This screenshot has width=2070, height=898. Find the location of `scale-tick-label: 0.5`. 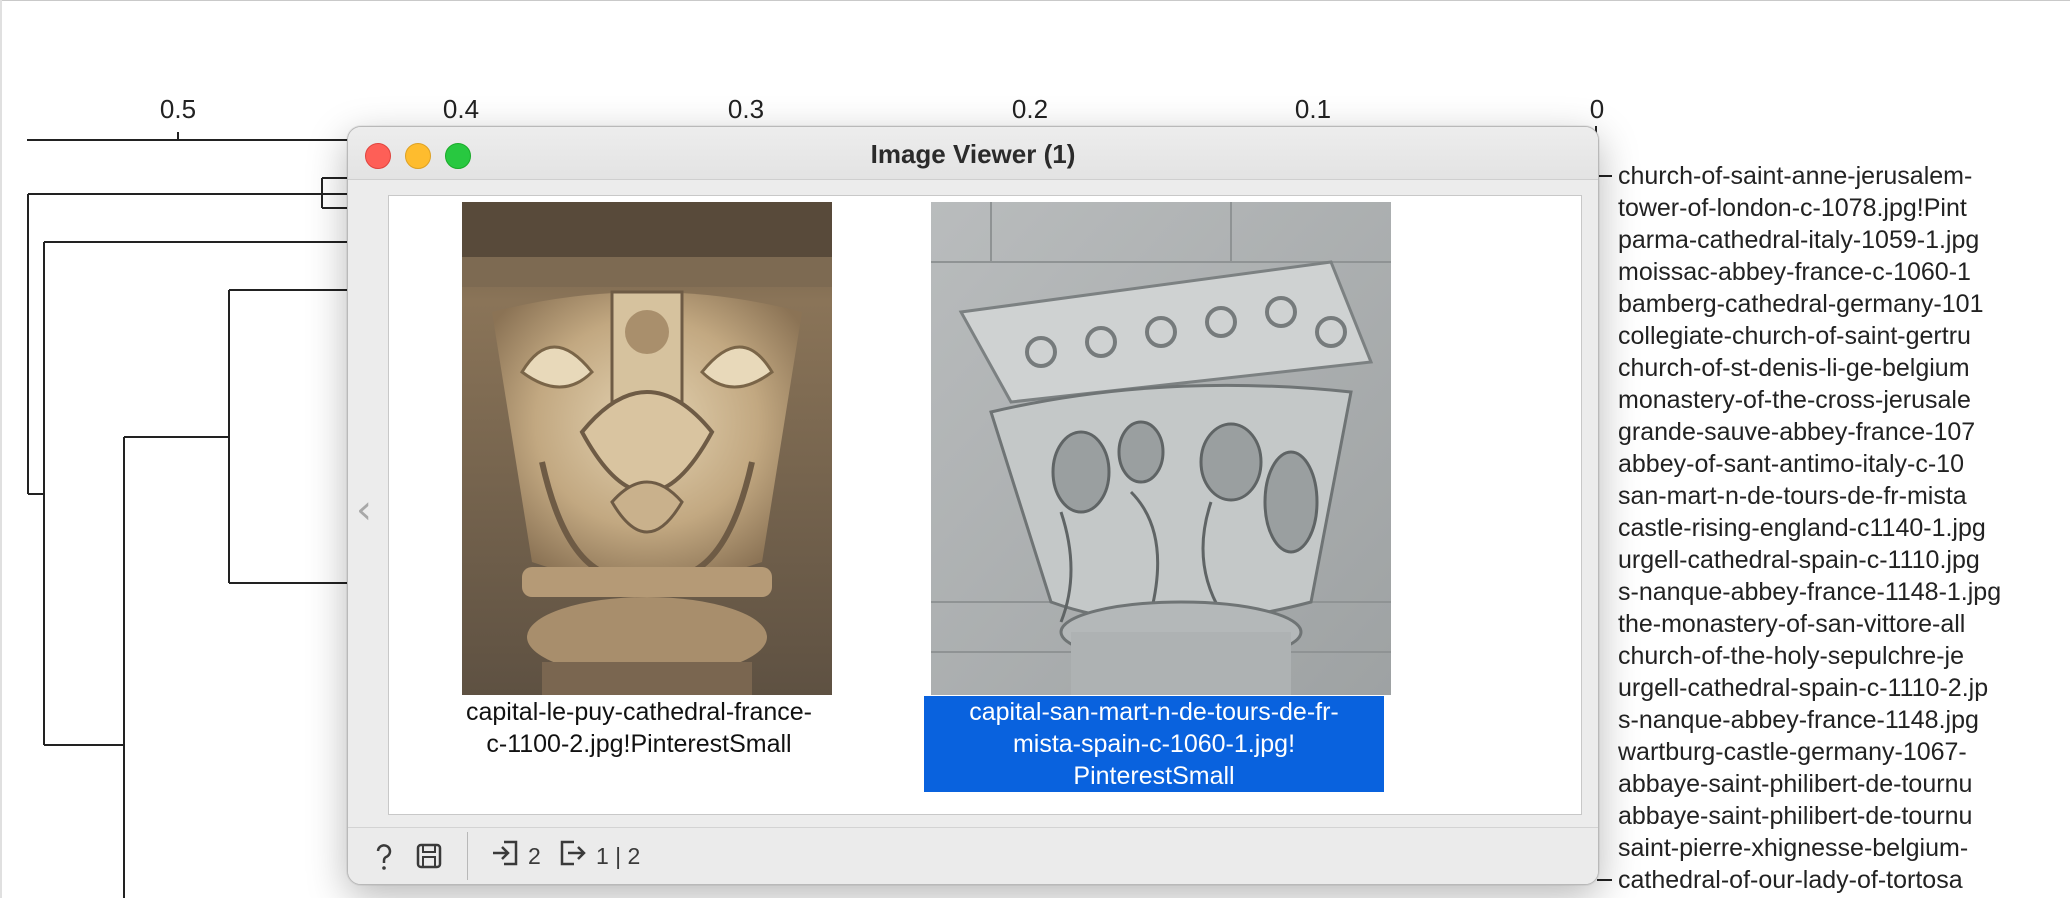

scale-tick-label: 0.5 is located at coordinates (178, 109).